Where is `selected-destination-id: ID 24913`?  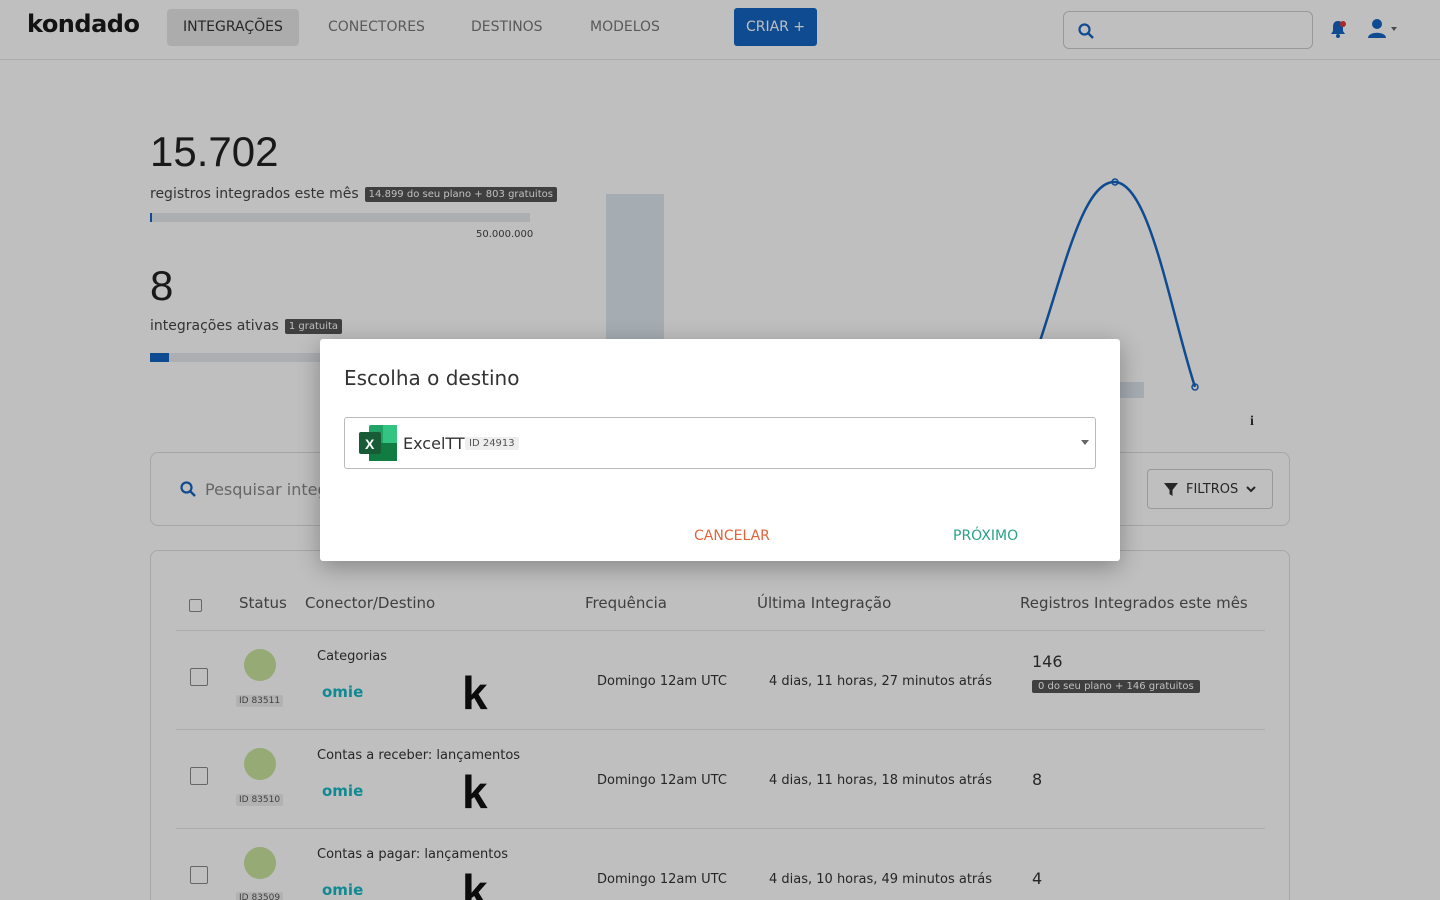
selected-destination-id: ID 24913 is located at coordinates (492, 443).